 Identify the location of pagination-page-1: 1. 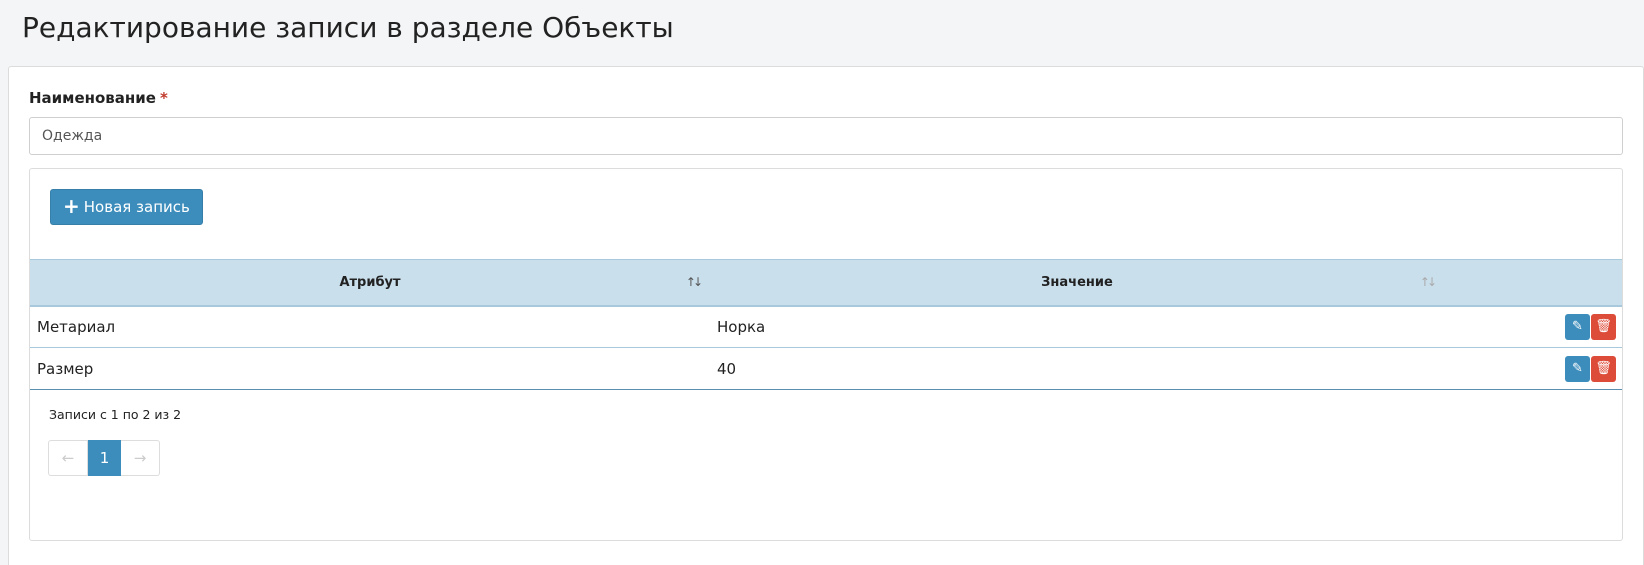
(104, 458).